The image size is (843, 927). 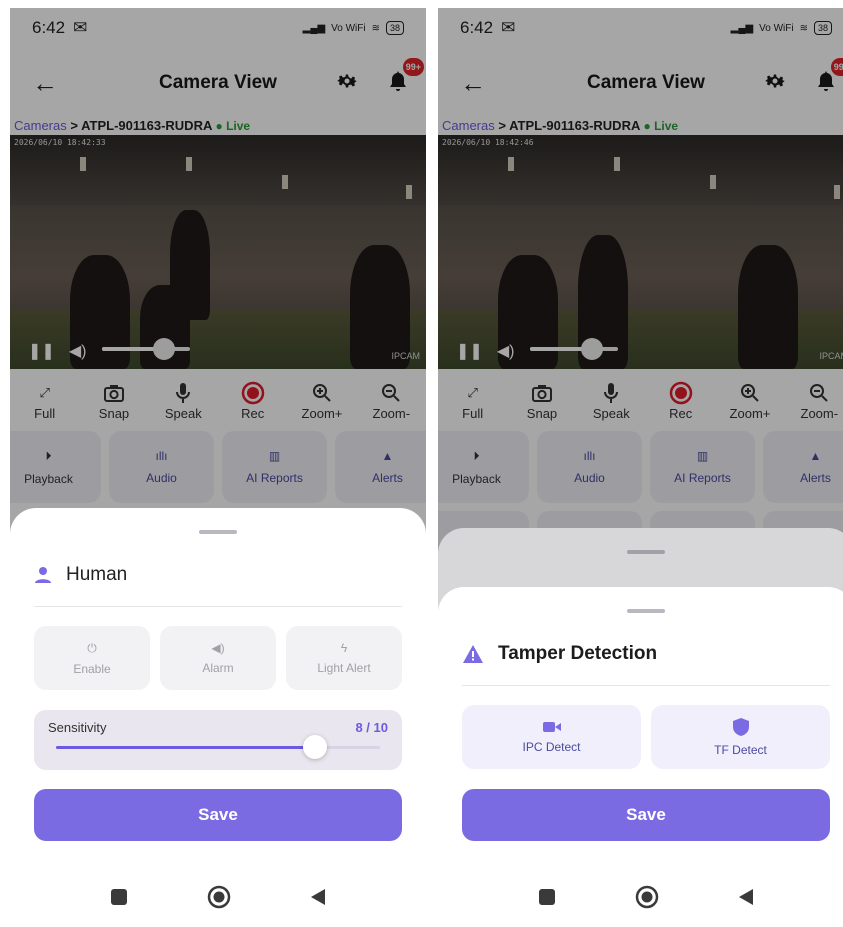 I want to click on alarm-label: Alarm, so click(x=218, y=668).